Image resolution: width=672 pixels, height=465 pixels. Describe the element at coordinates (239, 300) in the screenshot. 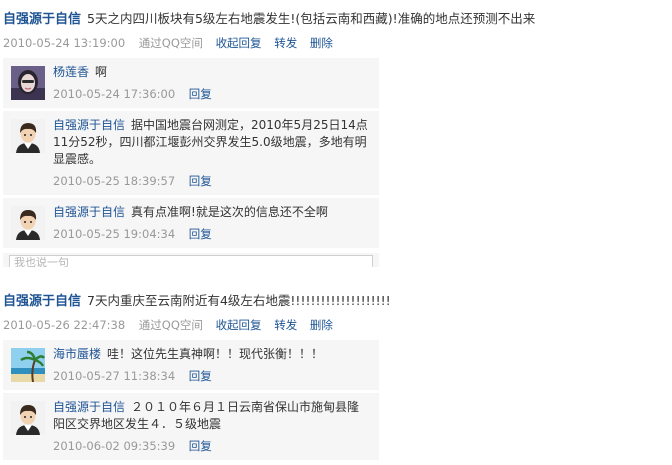

I see `post-text: 7天内重庆至云南附近有4级左右地震!!!!!!!!!!!!!!!!!!!!` at that location.